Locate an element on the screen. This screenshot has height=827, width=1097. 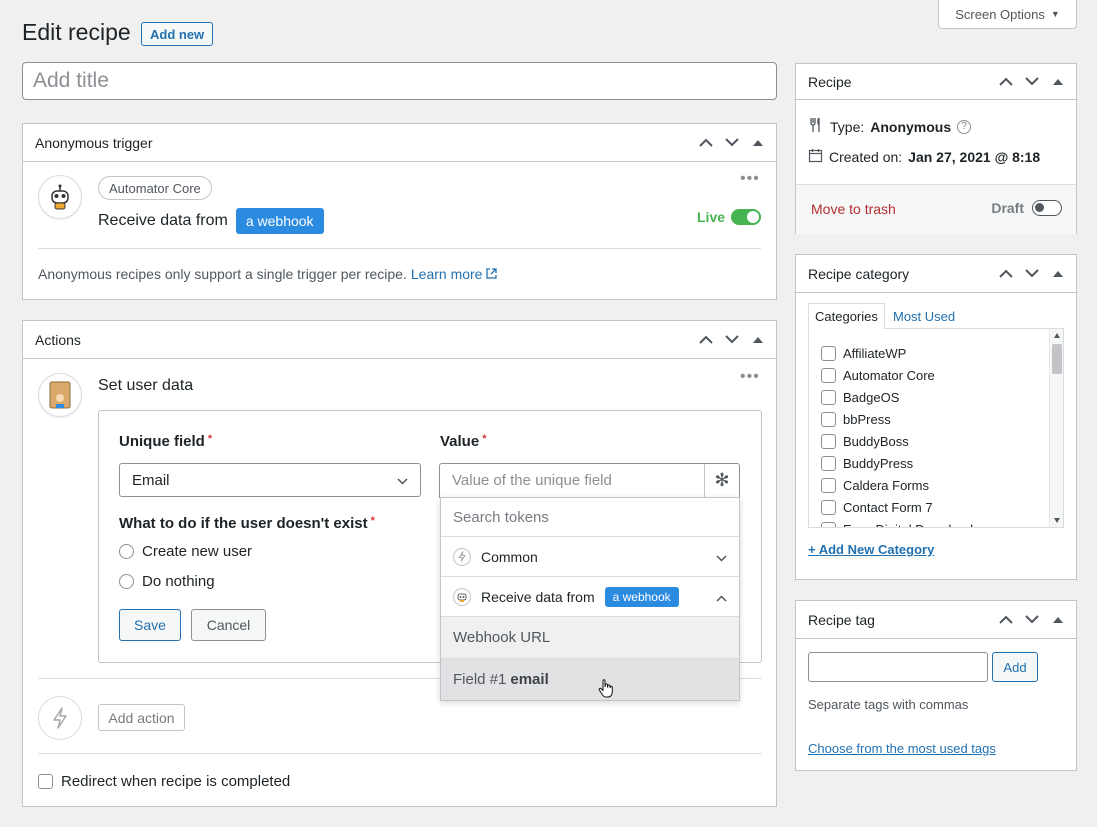
trigger-box-title: Anonymous trigger is located at coordinates (94, 142).